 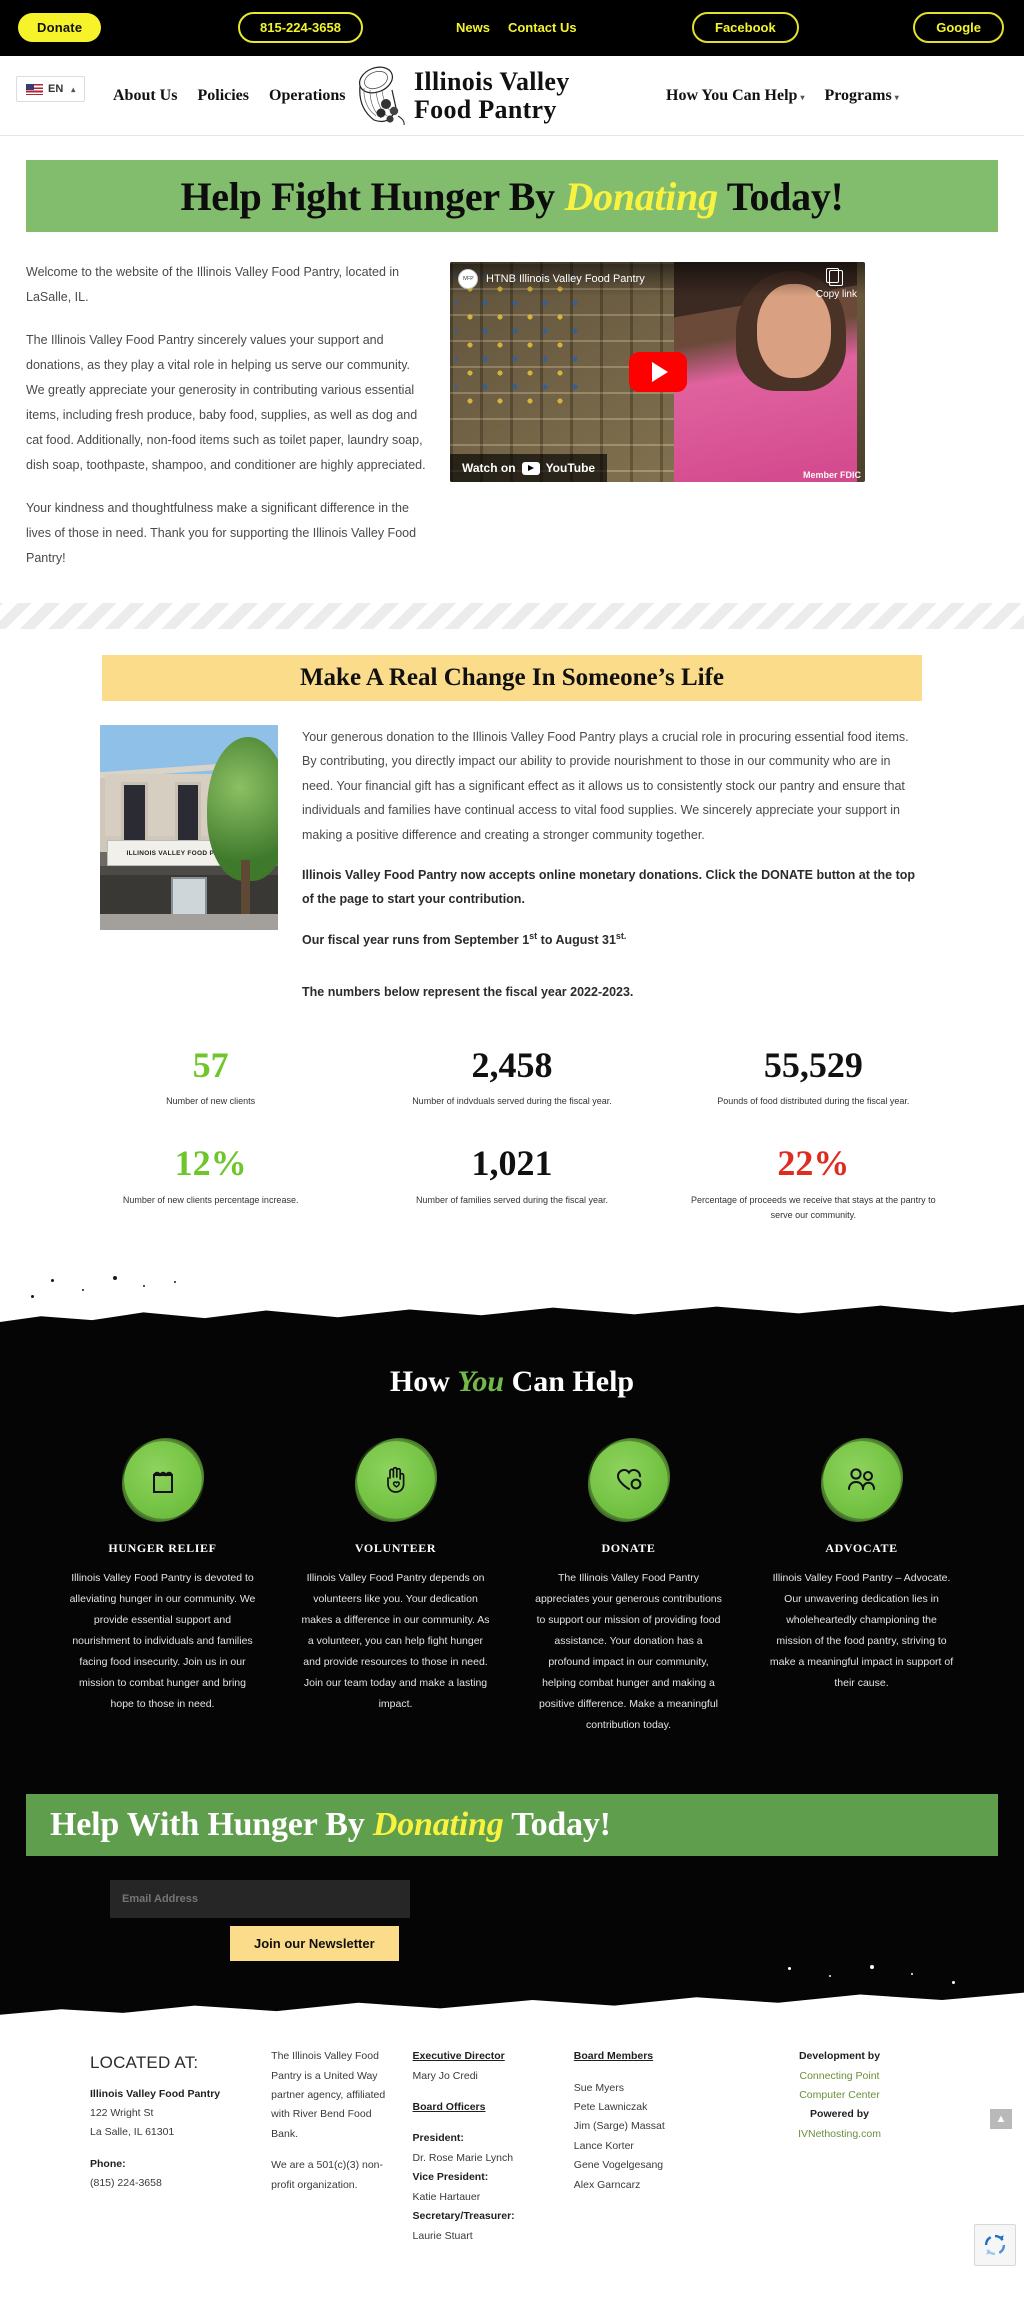 I want to click on board-member-name: Lance Korter, so click(x=603, y=2145).